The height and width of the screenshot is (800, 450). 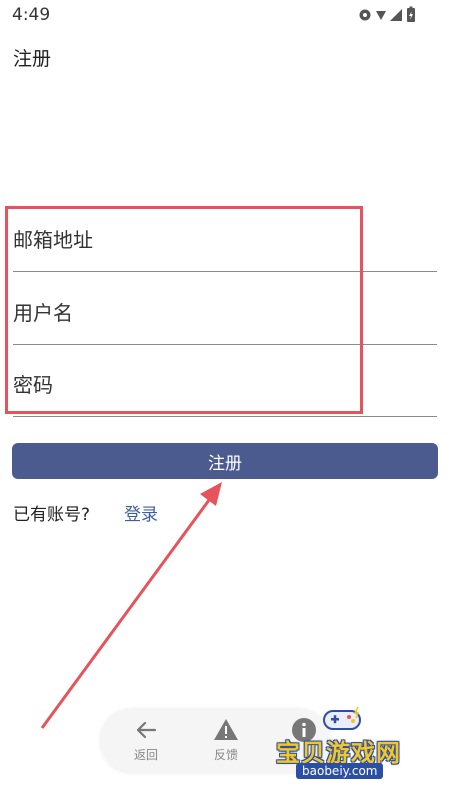 What do you see at coordinates (32, 59) in the screenshot?
I see `page-title: 注册` at bounding box center [32, 59].